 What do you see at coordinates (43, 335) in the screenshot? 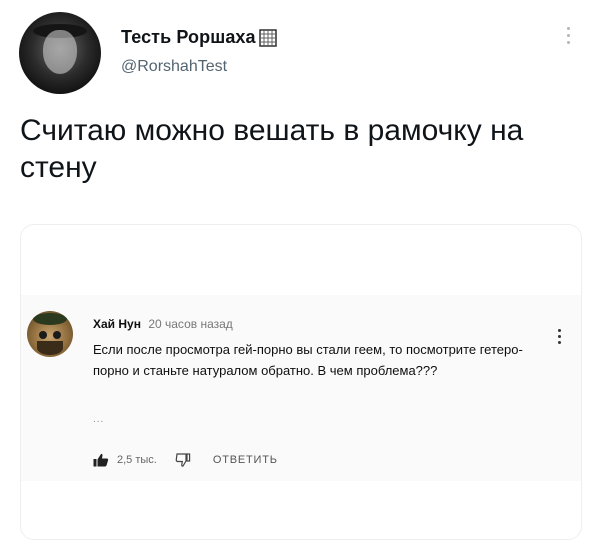
I see `commenter-eye-left` at bounding box center [43, 335].